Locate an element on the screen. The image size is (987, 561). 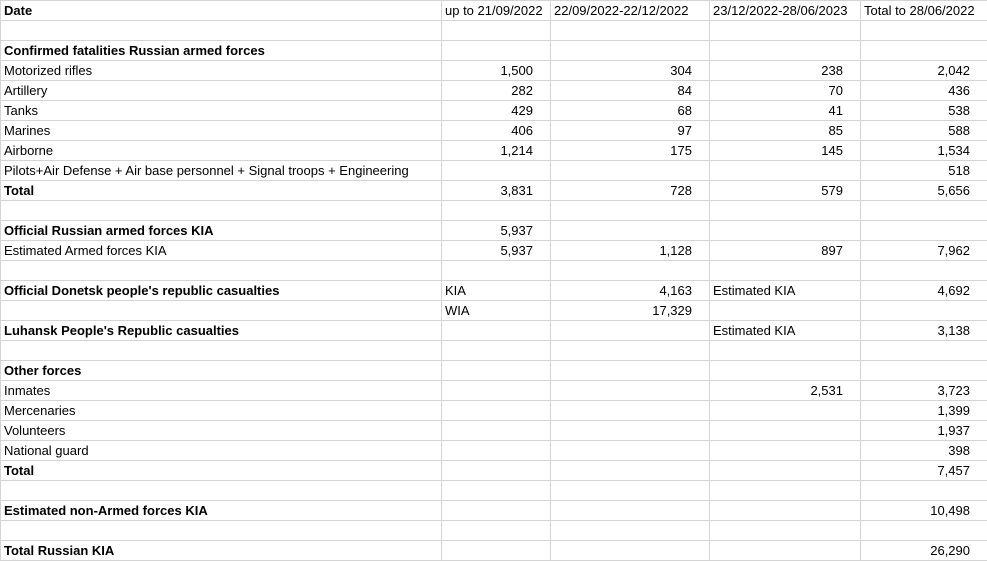
value-cell: 238 is located at coordinates (785, 70).